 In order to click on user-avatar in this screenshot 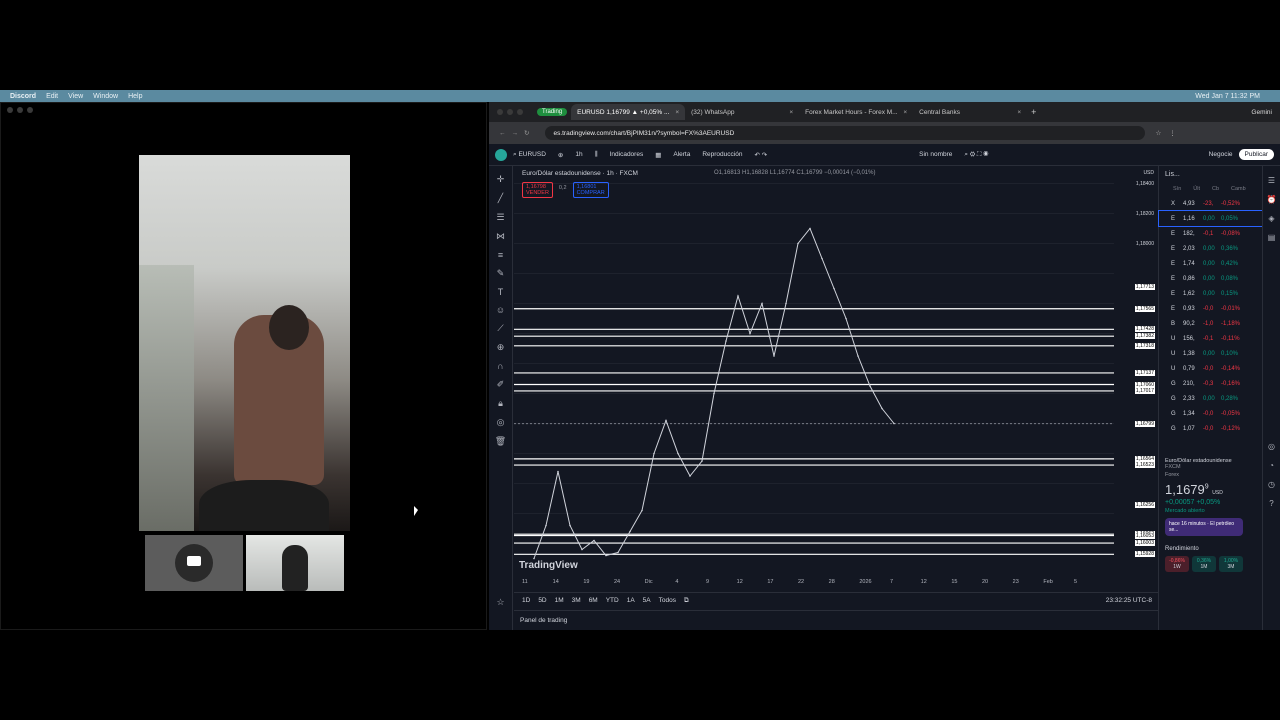, I will do `click(501, 154)`.